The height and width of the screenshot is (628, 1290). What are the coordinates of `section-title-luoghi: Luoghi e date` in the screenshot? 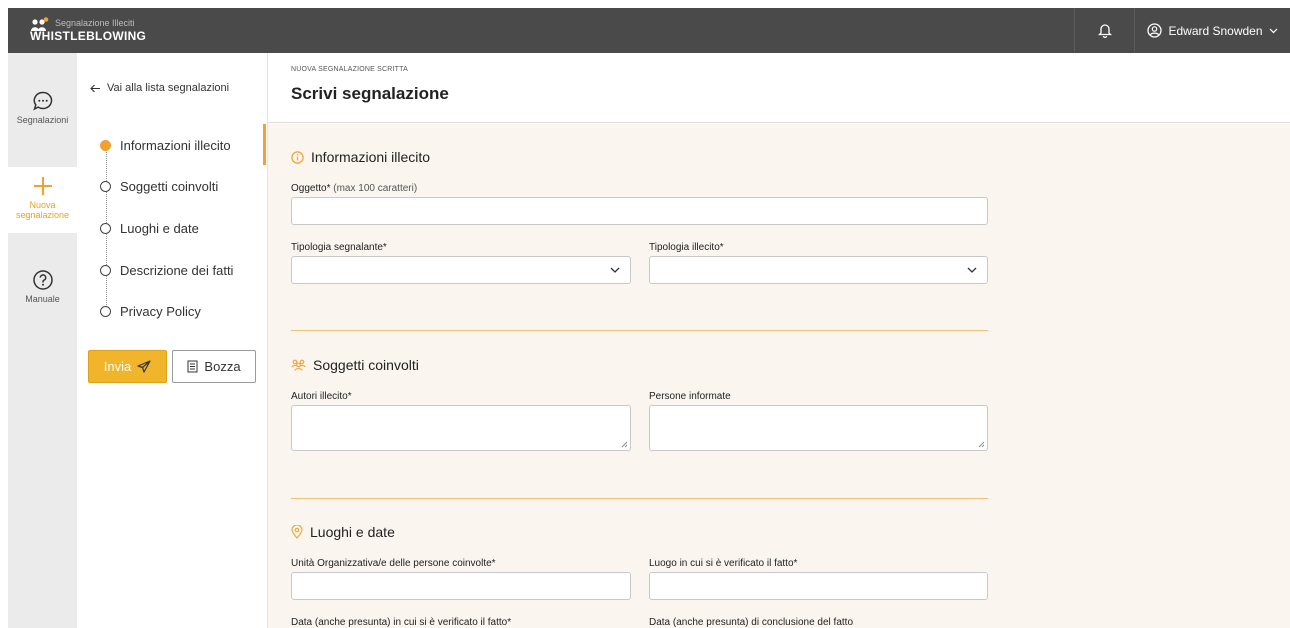 It's located at (343, 532).